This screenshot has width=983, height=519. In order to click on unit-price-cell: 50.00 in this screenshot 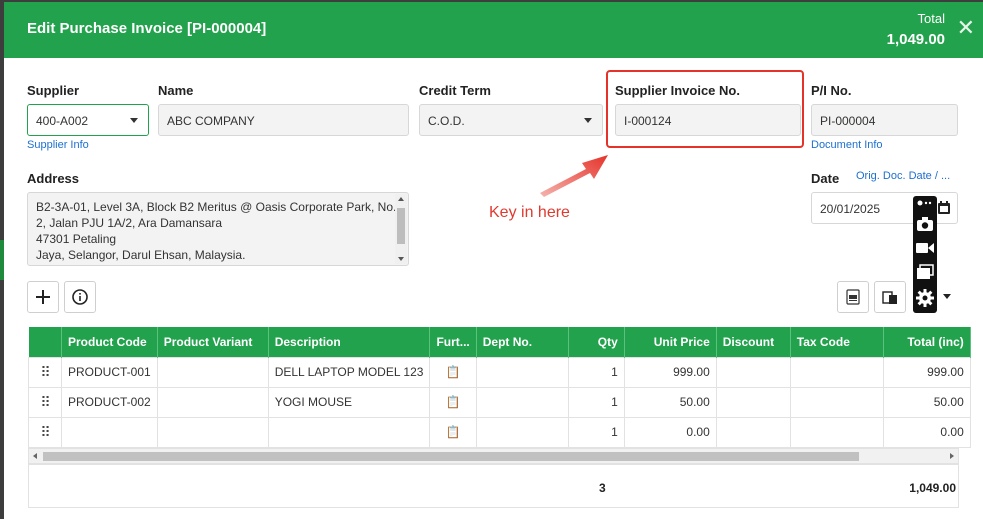, I will do `click(670, 402)`.